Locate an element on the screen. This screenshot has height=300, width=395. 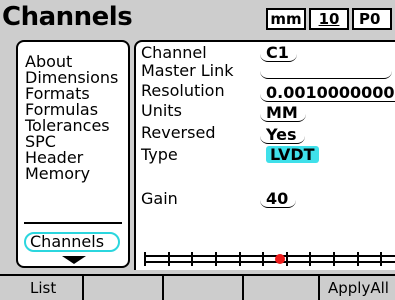
measurement-bargraph is located at coordinates (269, 259).